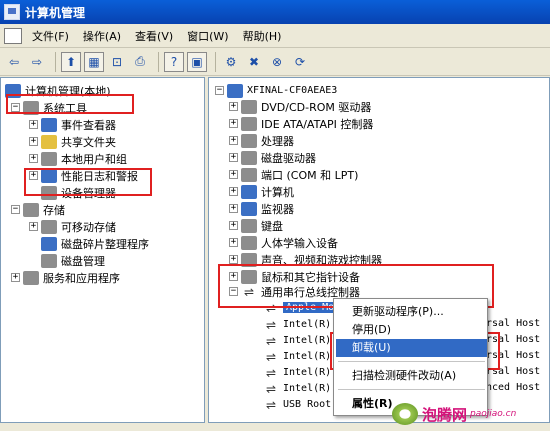 The height and width of the screenshot is (431, 550). I want to click on print-icon: ⎙, so click(140, 62).